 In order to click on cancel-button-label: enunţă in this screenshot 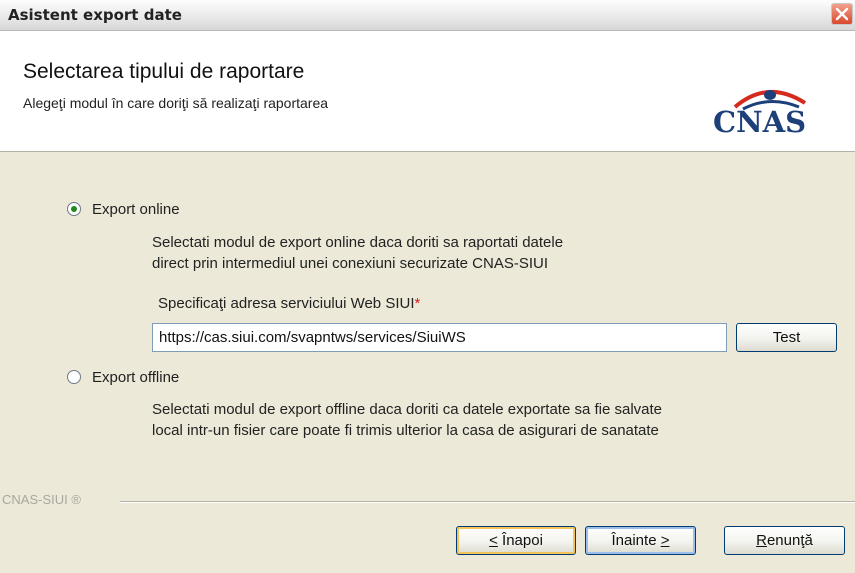, I will do `click(789, 540)`.